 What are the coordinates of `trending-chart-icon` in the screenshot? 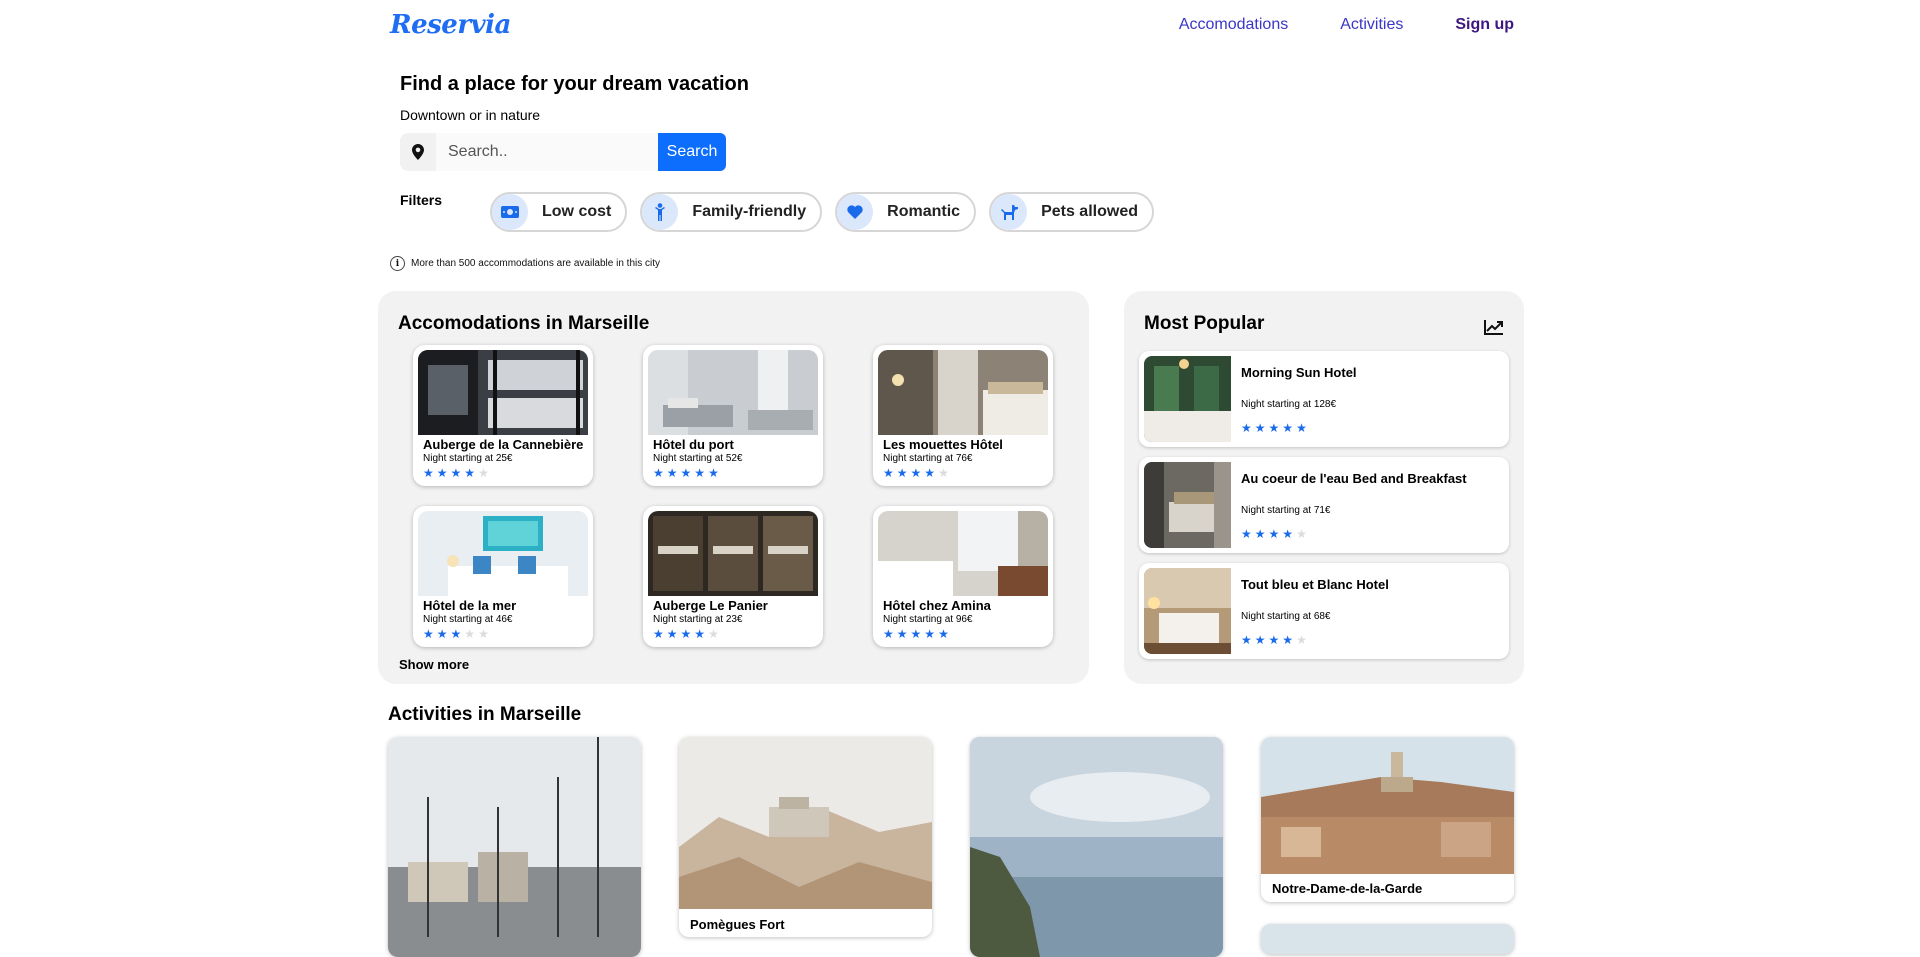 It's located at (1494, 329).